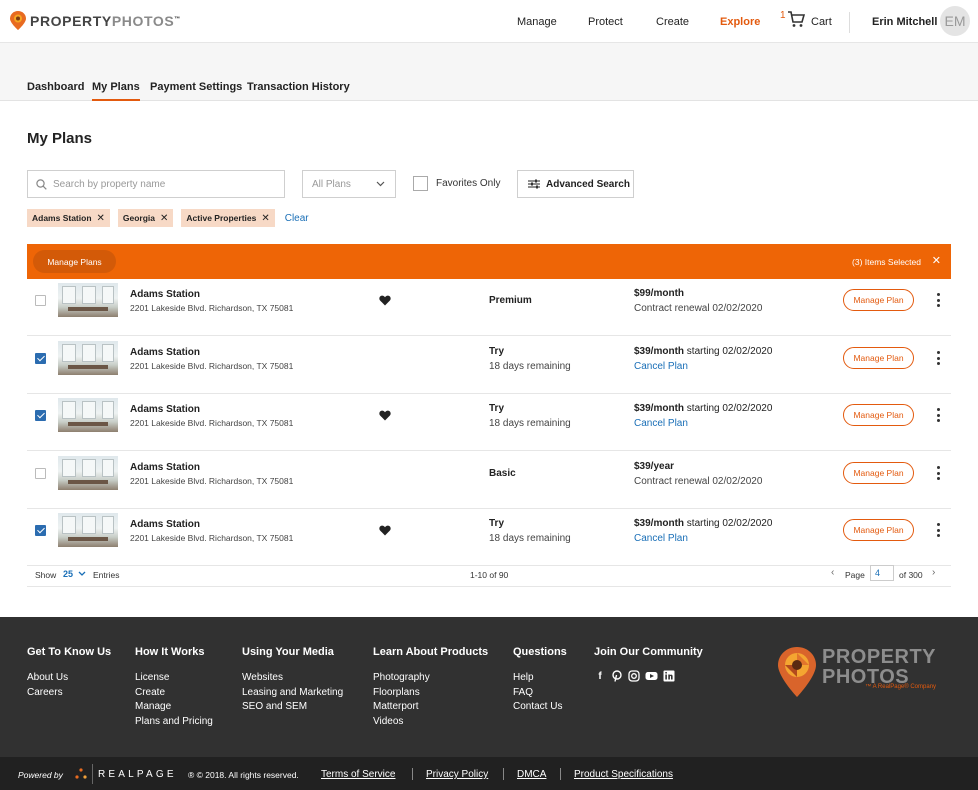 This screenshot has height=790, width=978. I want to click on chevron-right-icon: ›, so click(933, 572).